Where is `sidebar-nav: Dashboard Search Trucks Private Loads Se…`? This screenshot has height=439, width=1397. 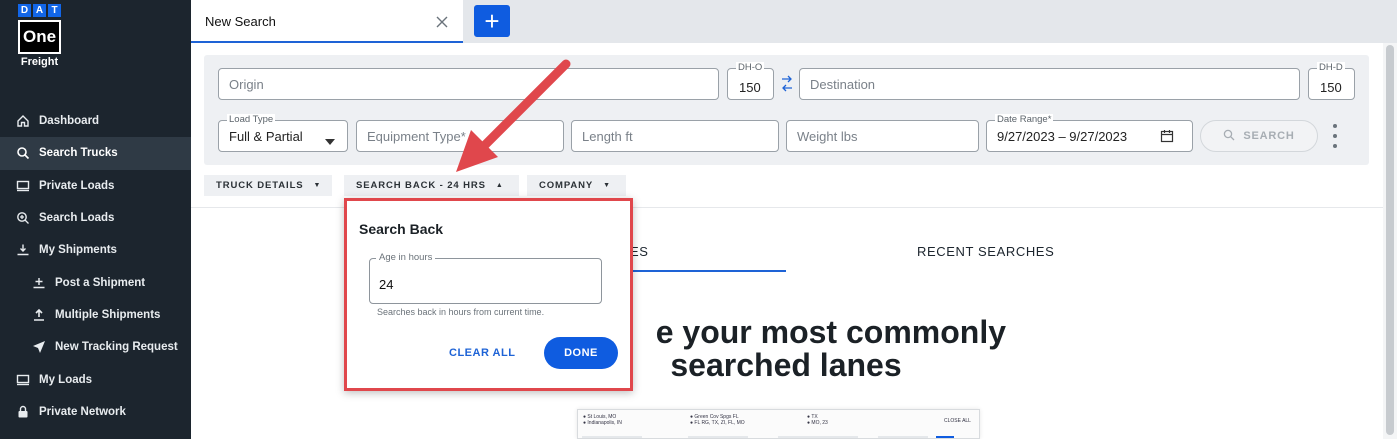 sidebar-nav: Dashboard Search Trucks Private Loads Se… is located at coordinates (95, 266).